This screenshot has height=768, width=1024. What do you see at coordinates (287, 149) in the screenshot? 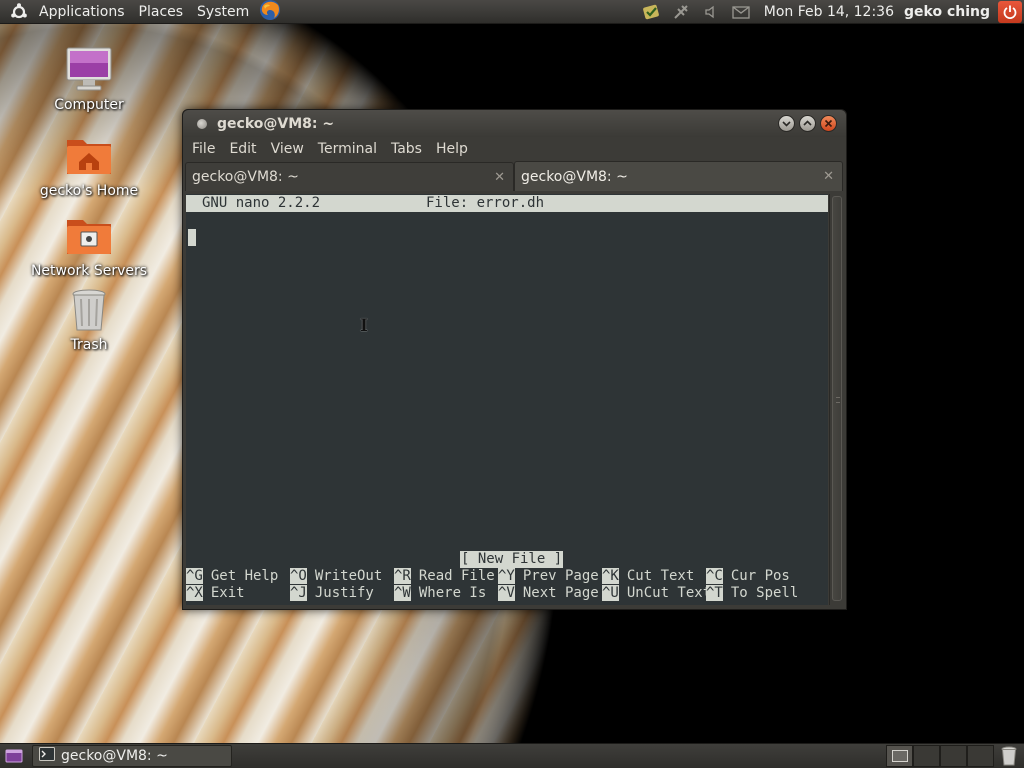
I see `menu-view: View` at bounding box center [287, 149].